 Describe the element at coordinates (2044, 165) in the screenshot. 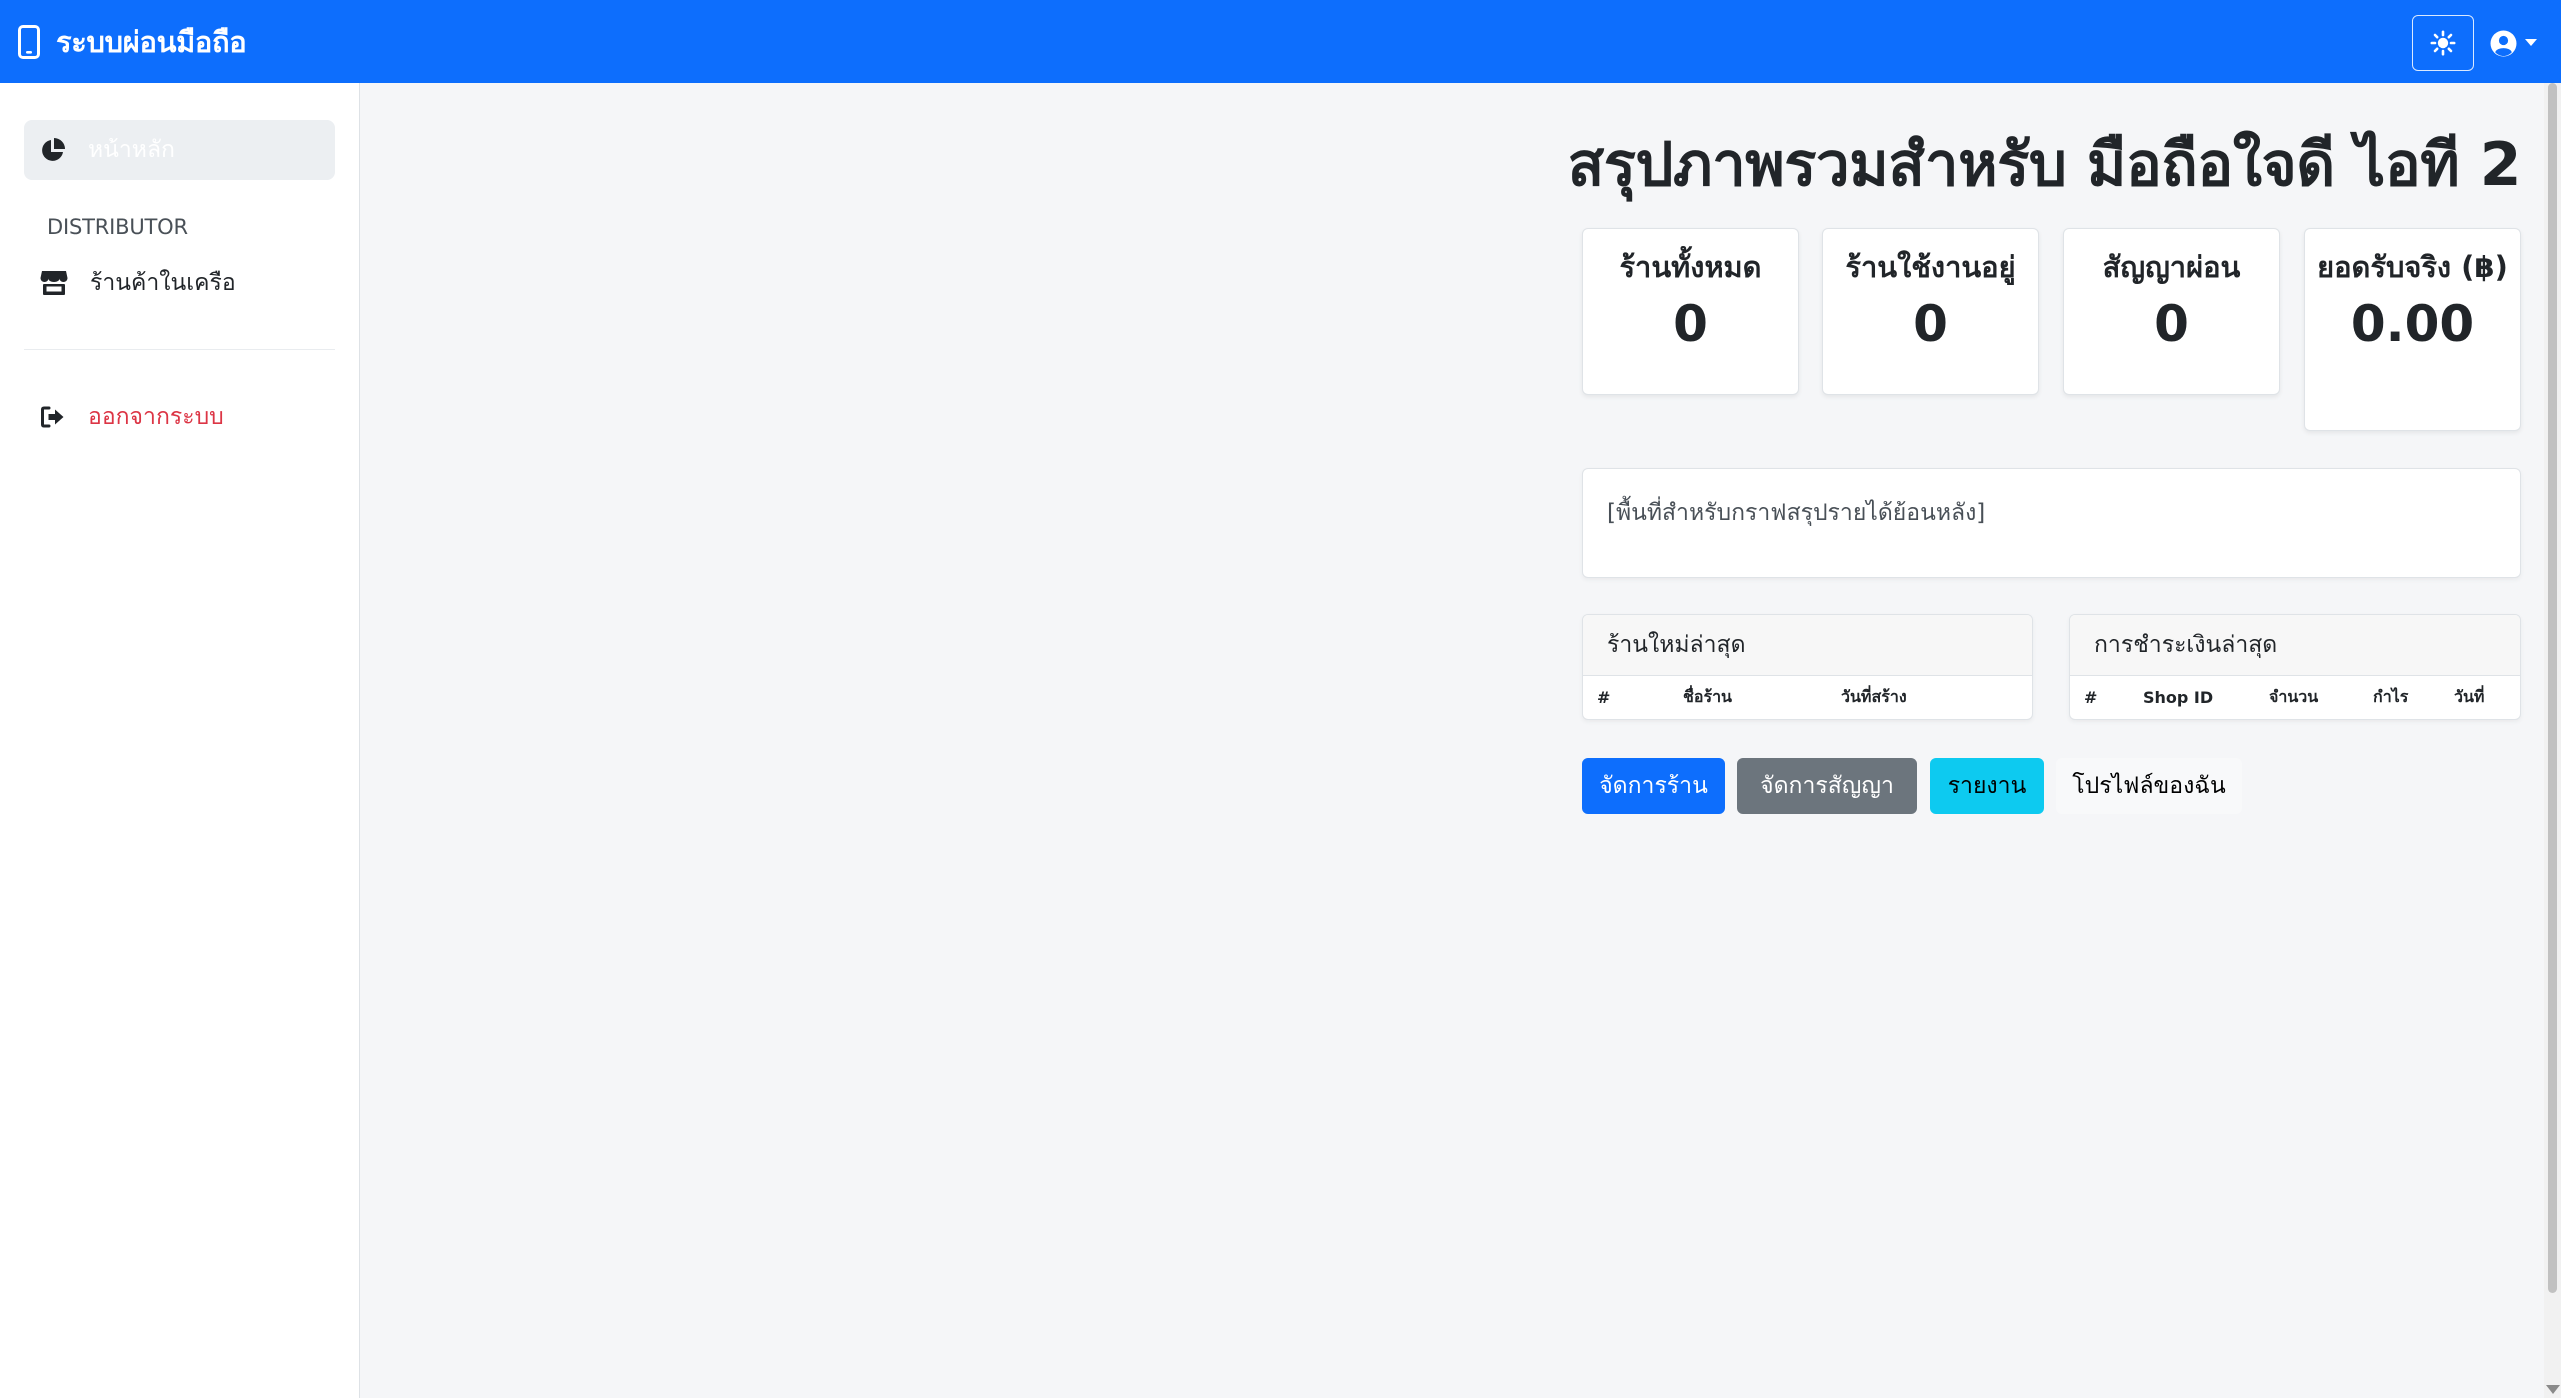

I see `page-title: สรุปภาพรวมสำหรับ มือถือใจดี ไอที 2` at that location.